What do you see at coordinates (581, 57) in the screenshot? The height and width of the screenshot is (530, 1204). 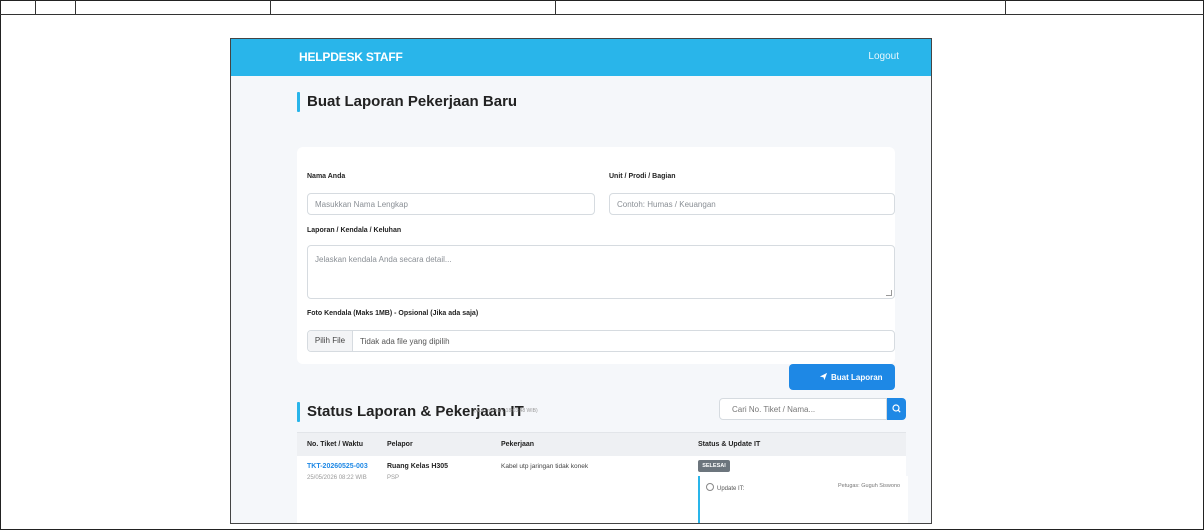 I see `navbar: HELPDESK STAFF Logout` at bounding box center [581, 57].